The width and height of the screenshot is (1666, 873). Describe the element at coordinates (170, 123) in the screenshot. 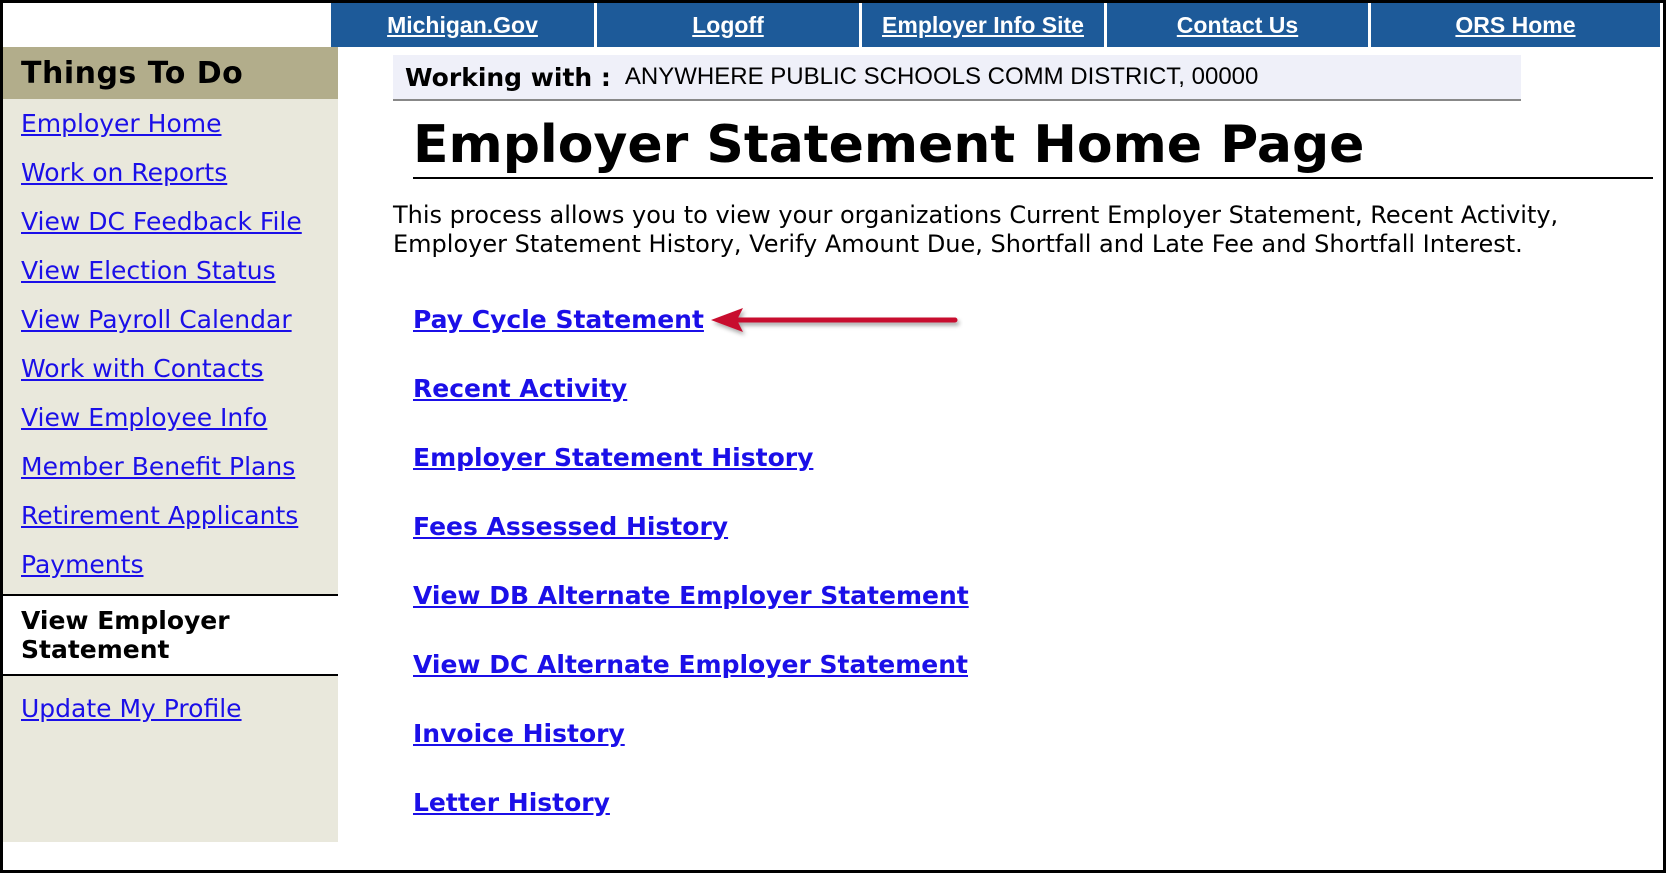

I see `sidebar-item-employer-home: Employer Home` at that location.